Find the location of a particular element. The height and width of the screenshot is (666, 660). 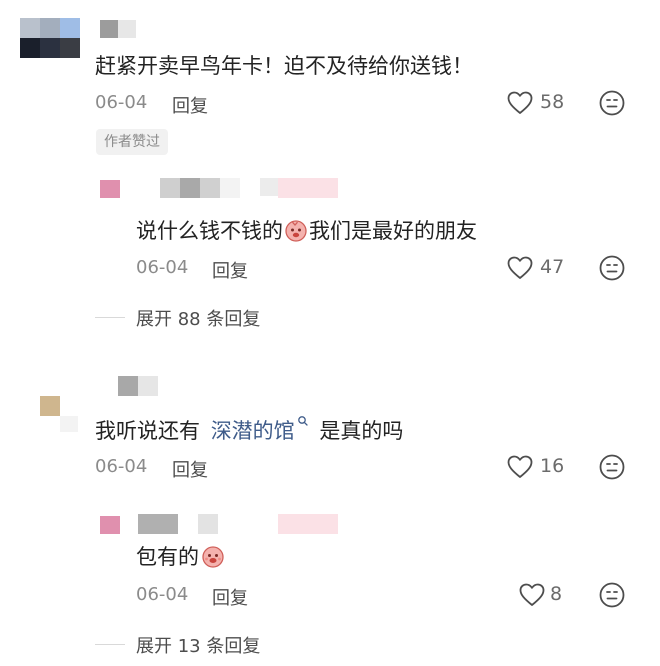

expand-replies-button: 展开 13 条回复 is located at coordinates (198, 645).